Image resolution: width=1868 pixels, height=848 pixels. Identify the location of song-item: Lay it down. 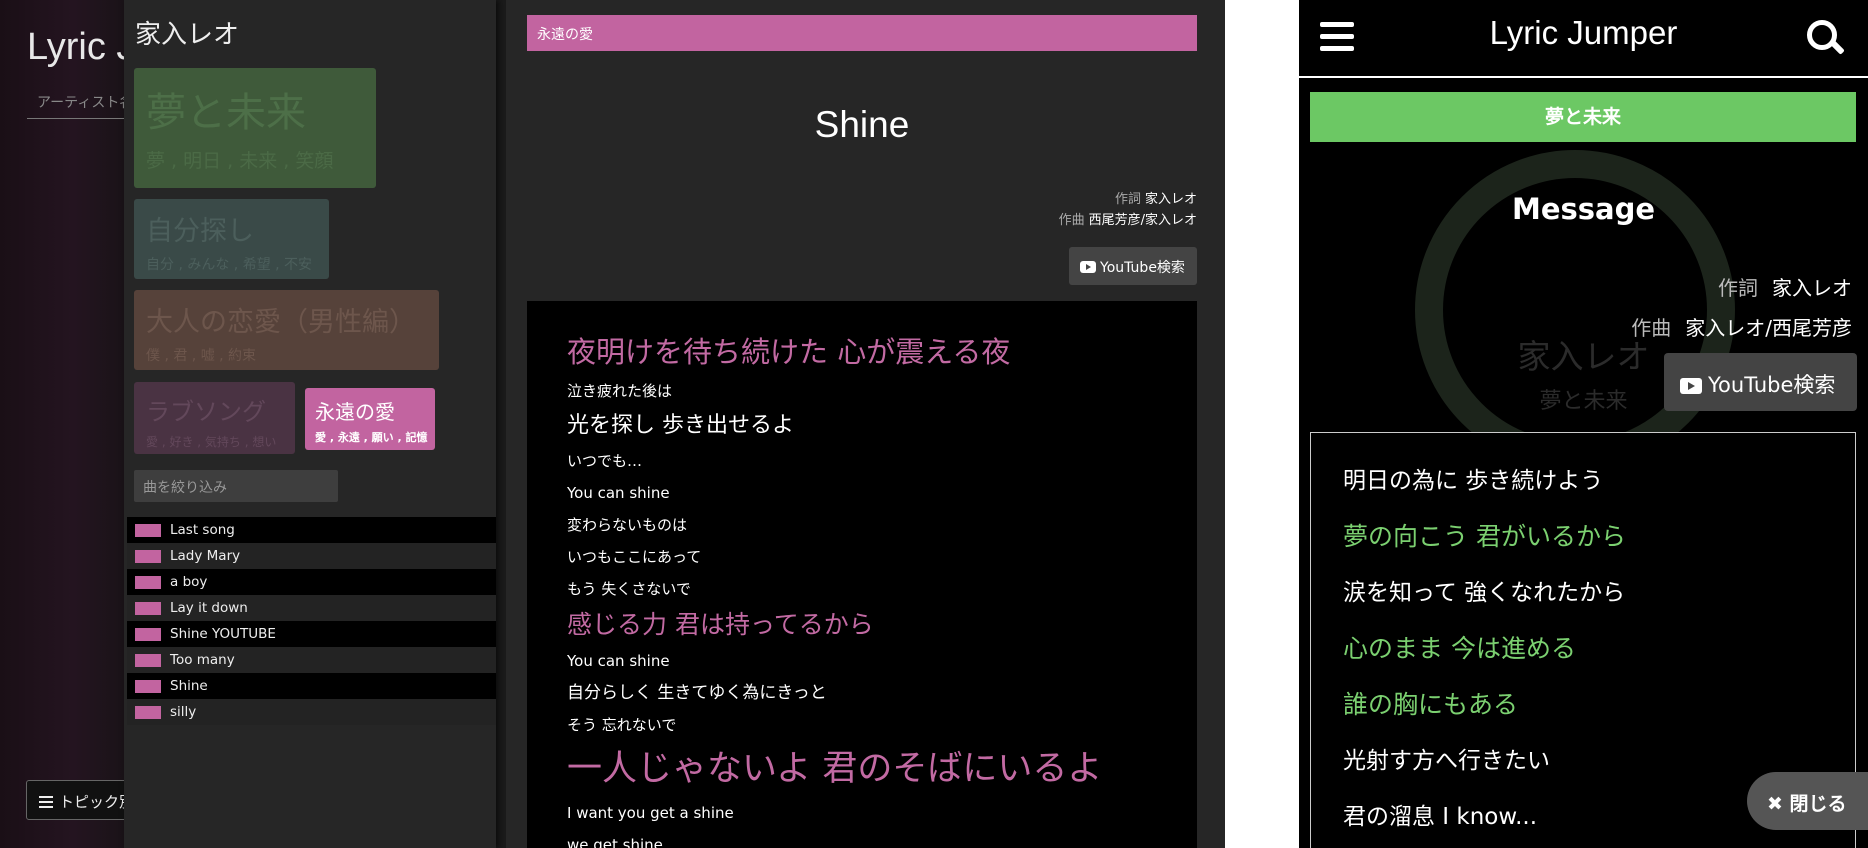
(311, 608).